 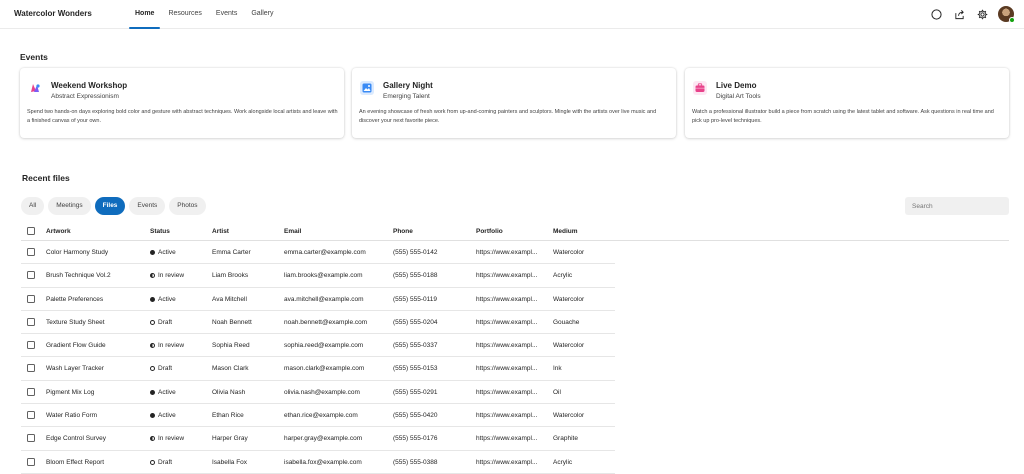 What do you see at coordinates (89, 85) in the screenshot?
I see `event-title: Weekend Workshop` at bounding box center [89, 85].